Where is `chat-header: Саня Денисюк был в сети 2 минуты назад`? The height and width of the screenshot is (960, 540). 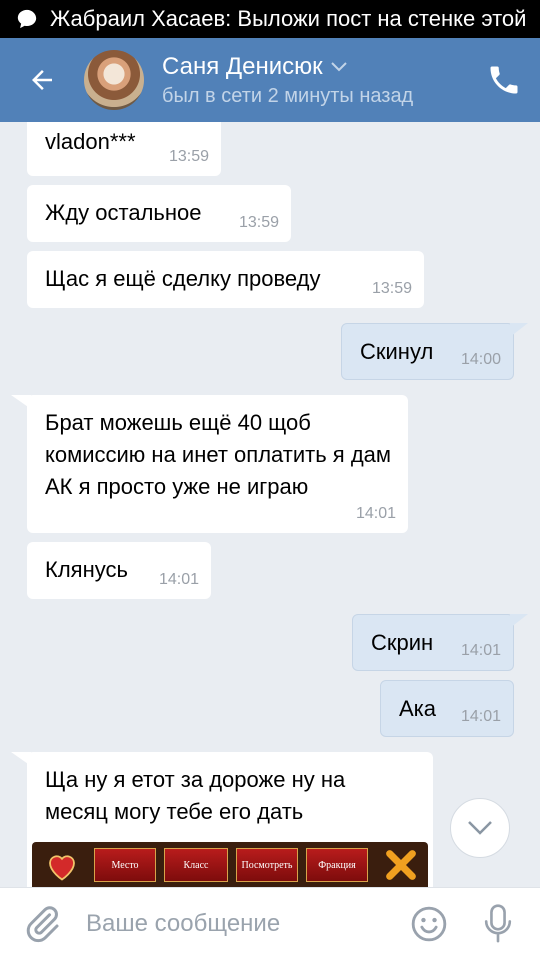
chat-header: Саня Денисюк был в сети 2 минуты назад is located at coordinates (270, 80).